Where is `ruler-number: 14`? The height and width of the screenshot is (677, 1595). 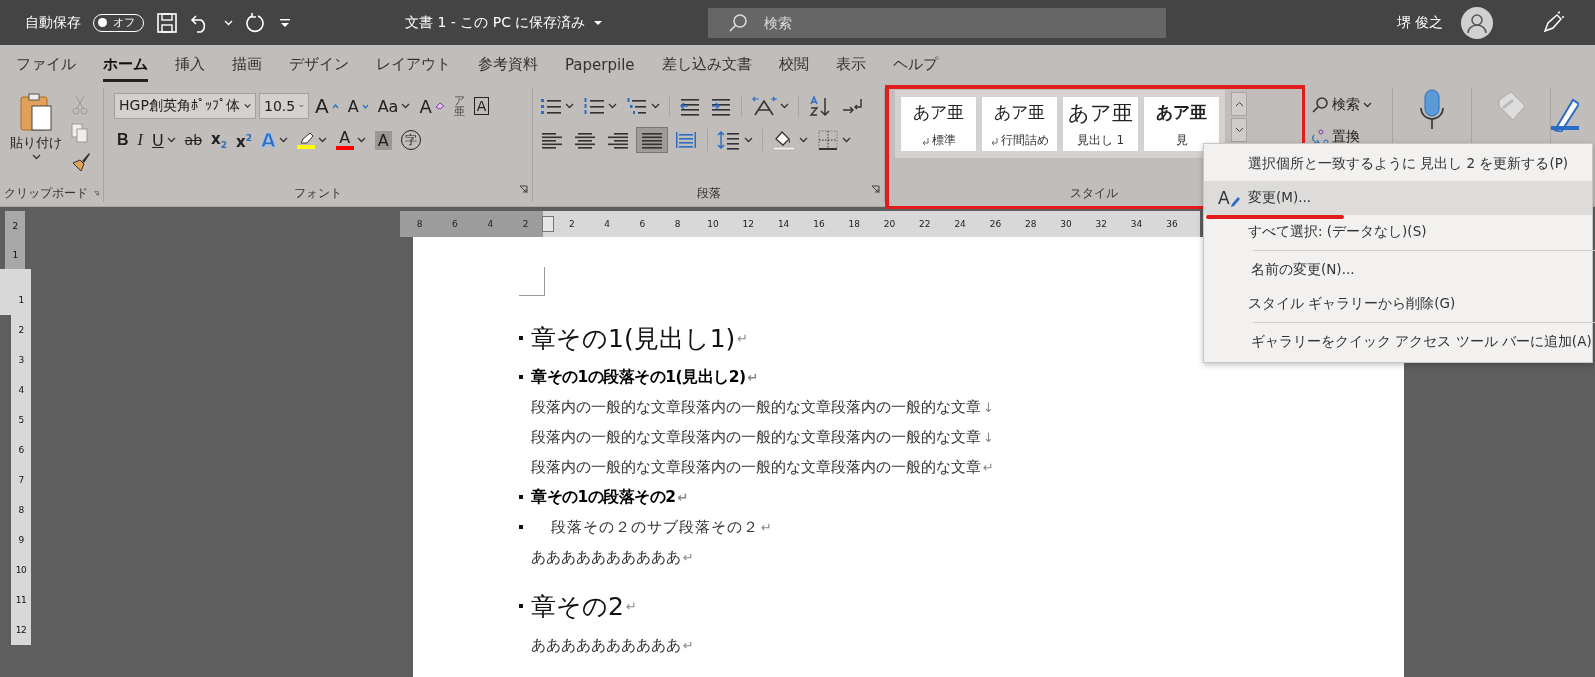
ruler-number: 14 is located at coordinates (783, 224).